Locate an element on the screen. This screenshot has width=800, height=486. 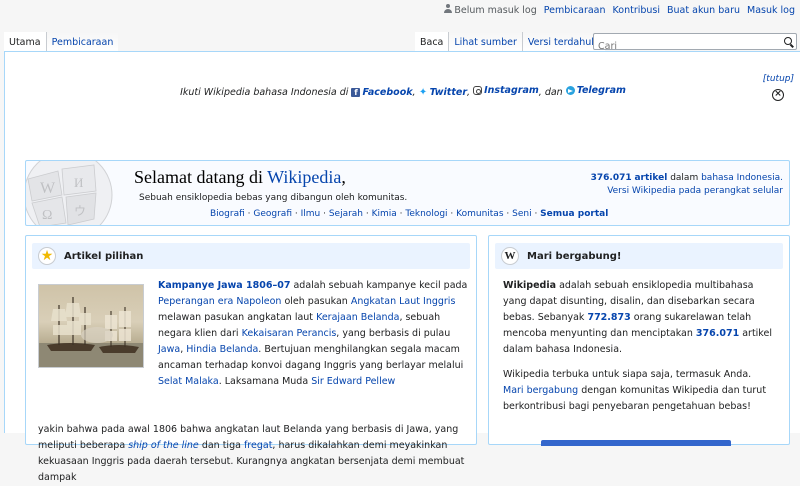
portal-kimia: Kimia is located at coordinates (384, 214).